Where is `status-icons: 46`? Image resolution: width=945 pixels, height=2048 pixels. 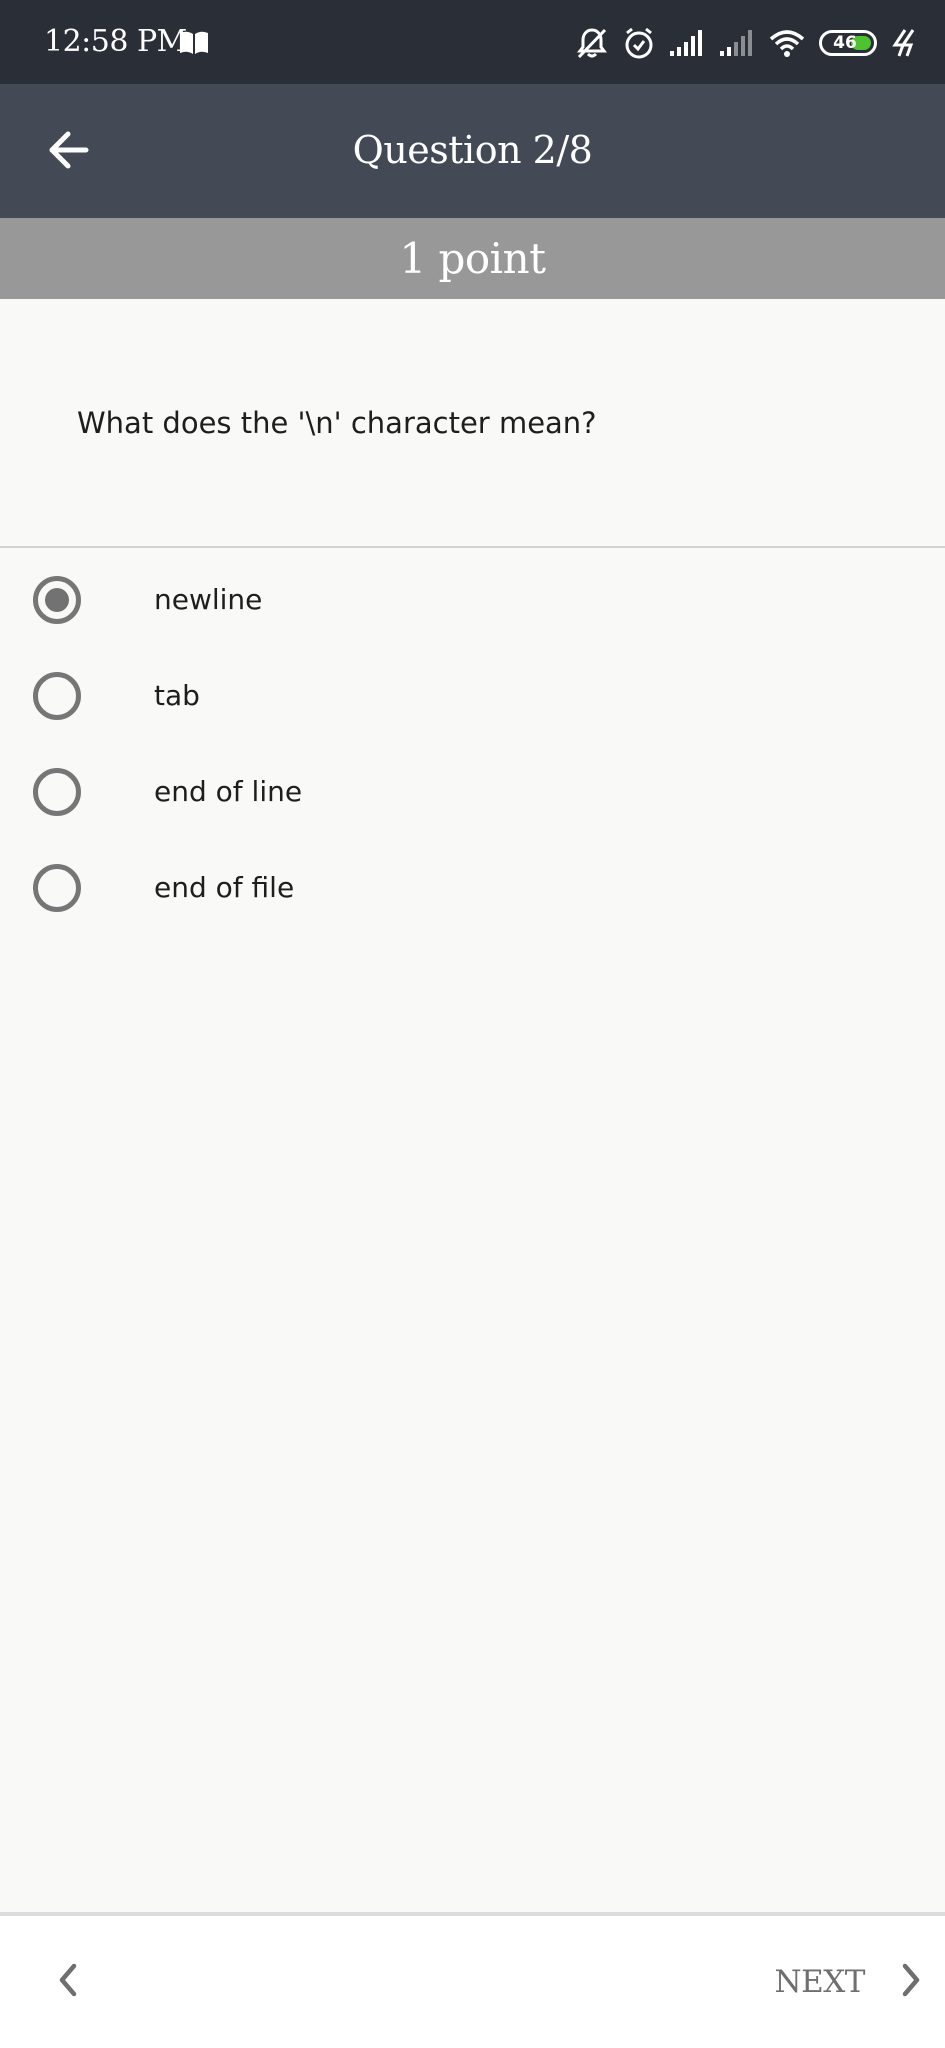 status-icons: 46 is located at coordinates (746, 43).